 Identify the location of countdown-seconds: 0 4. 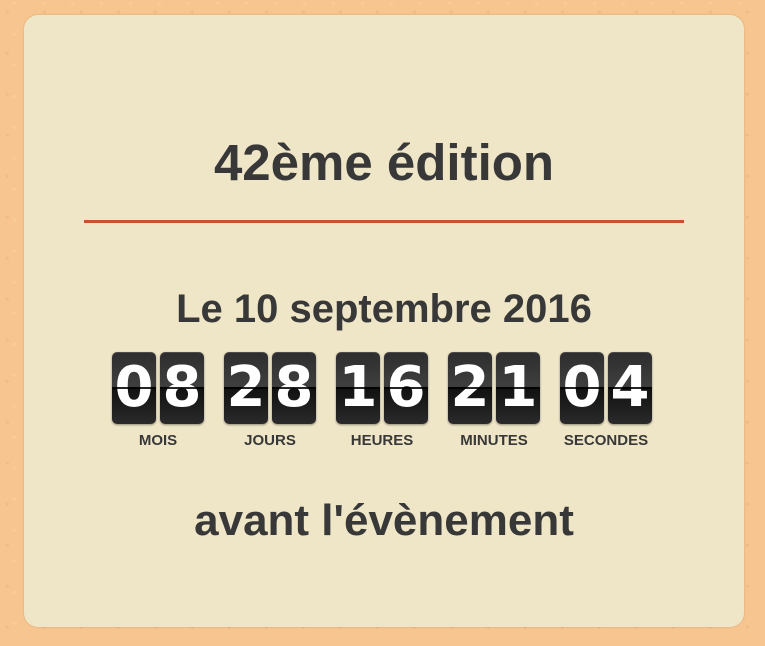
(610, 388).